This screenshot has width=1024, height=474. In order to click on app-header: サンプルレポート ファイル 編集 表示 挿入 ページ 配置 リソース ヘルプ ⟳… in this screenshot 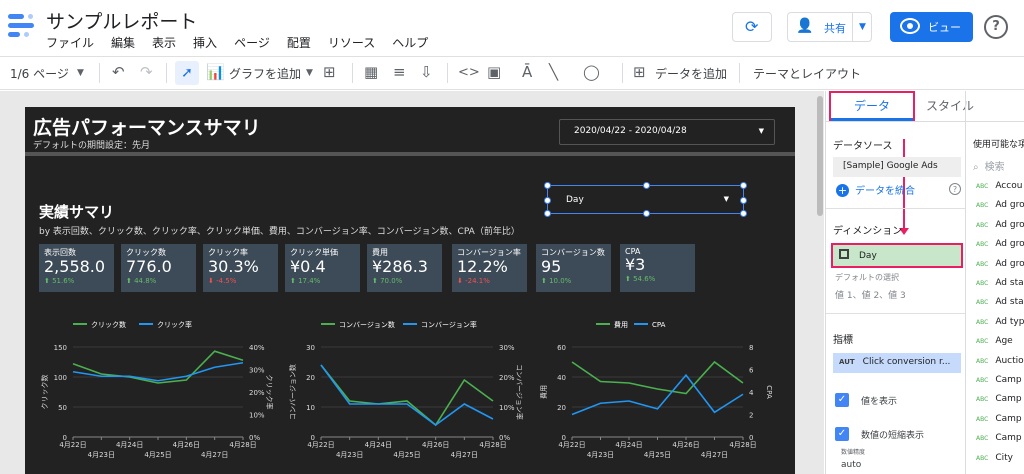, I will do `click(512, 27)`.